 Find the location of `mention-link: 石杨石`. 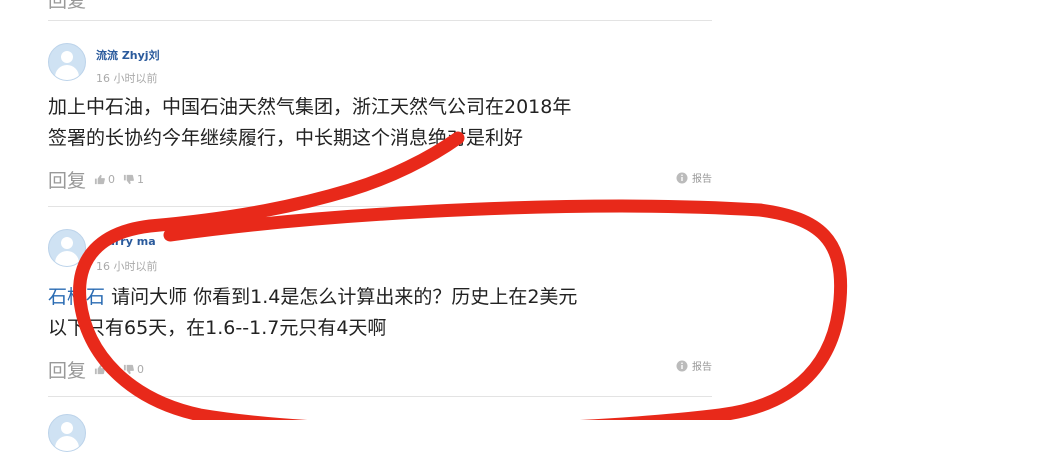

mention-link: 石杨石 is located at coordinates (76, 297).